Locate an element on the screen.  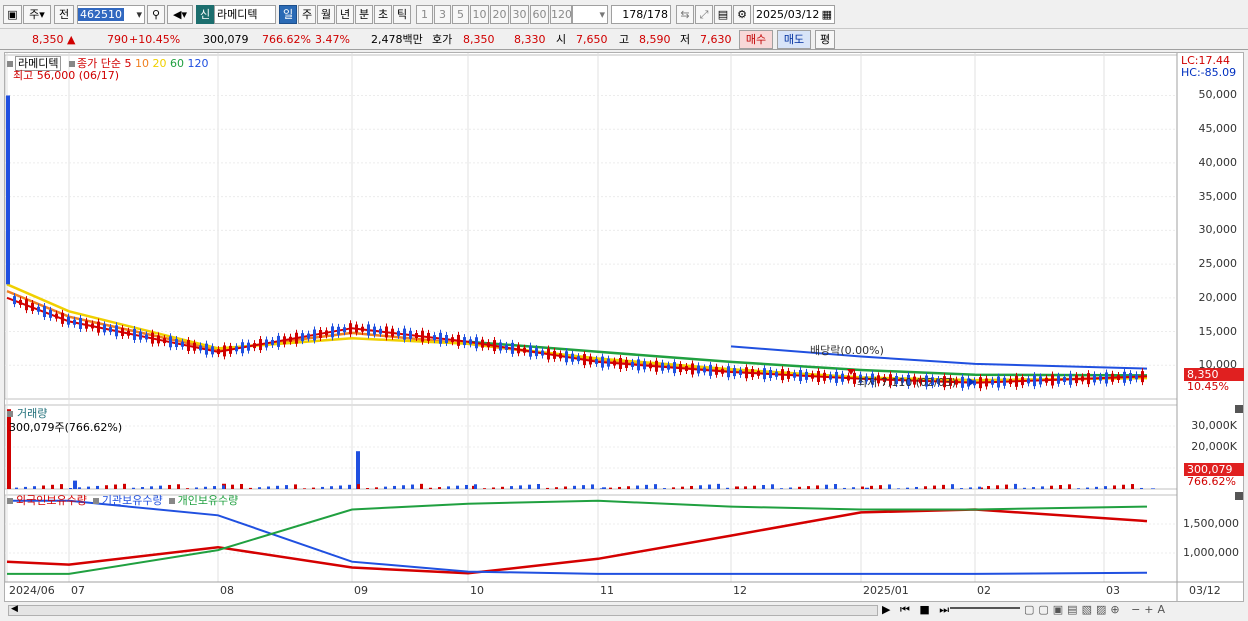
save-icon: ▤ is located at coordinates (723, 14).